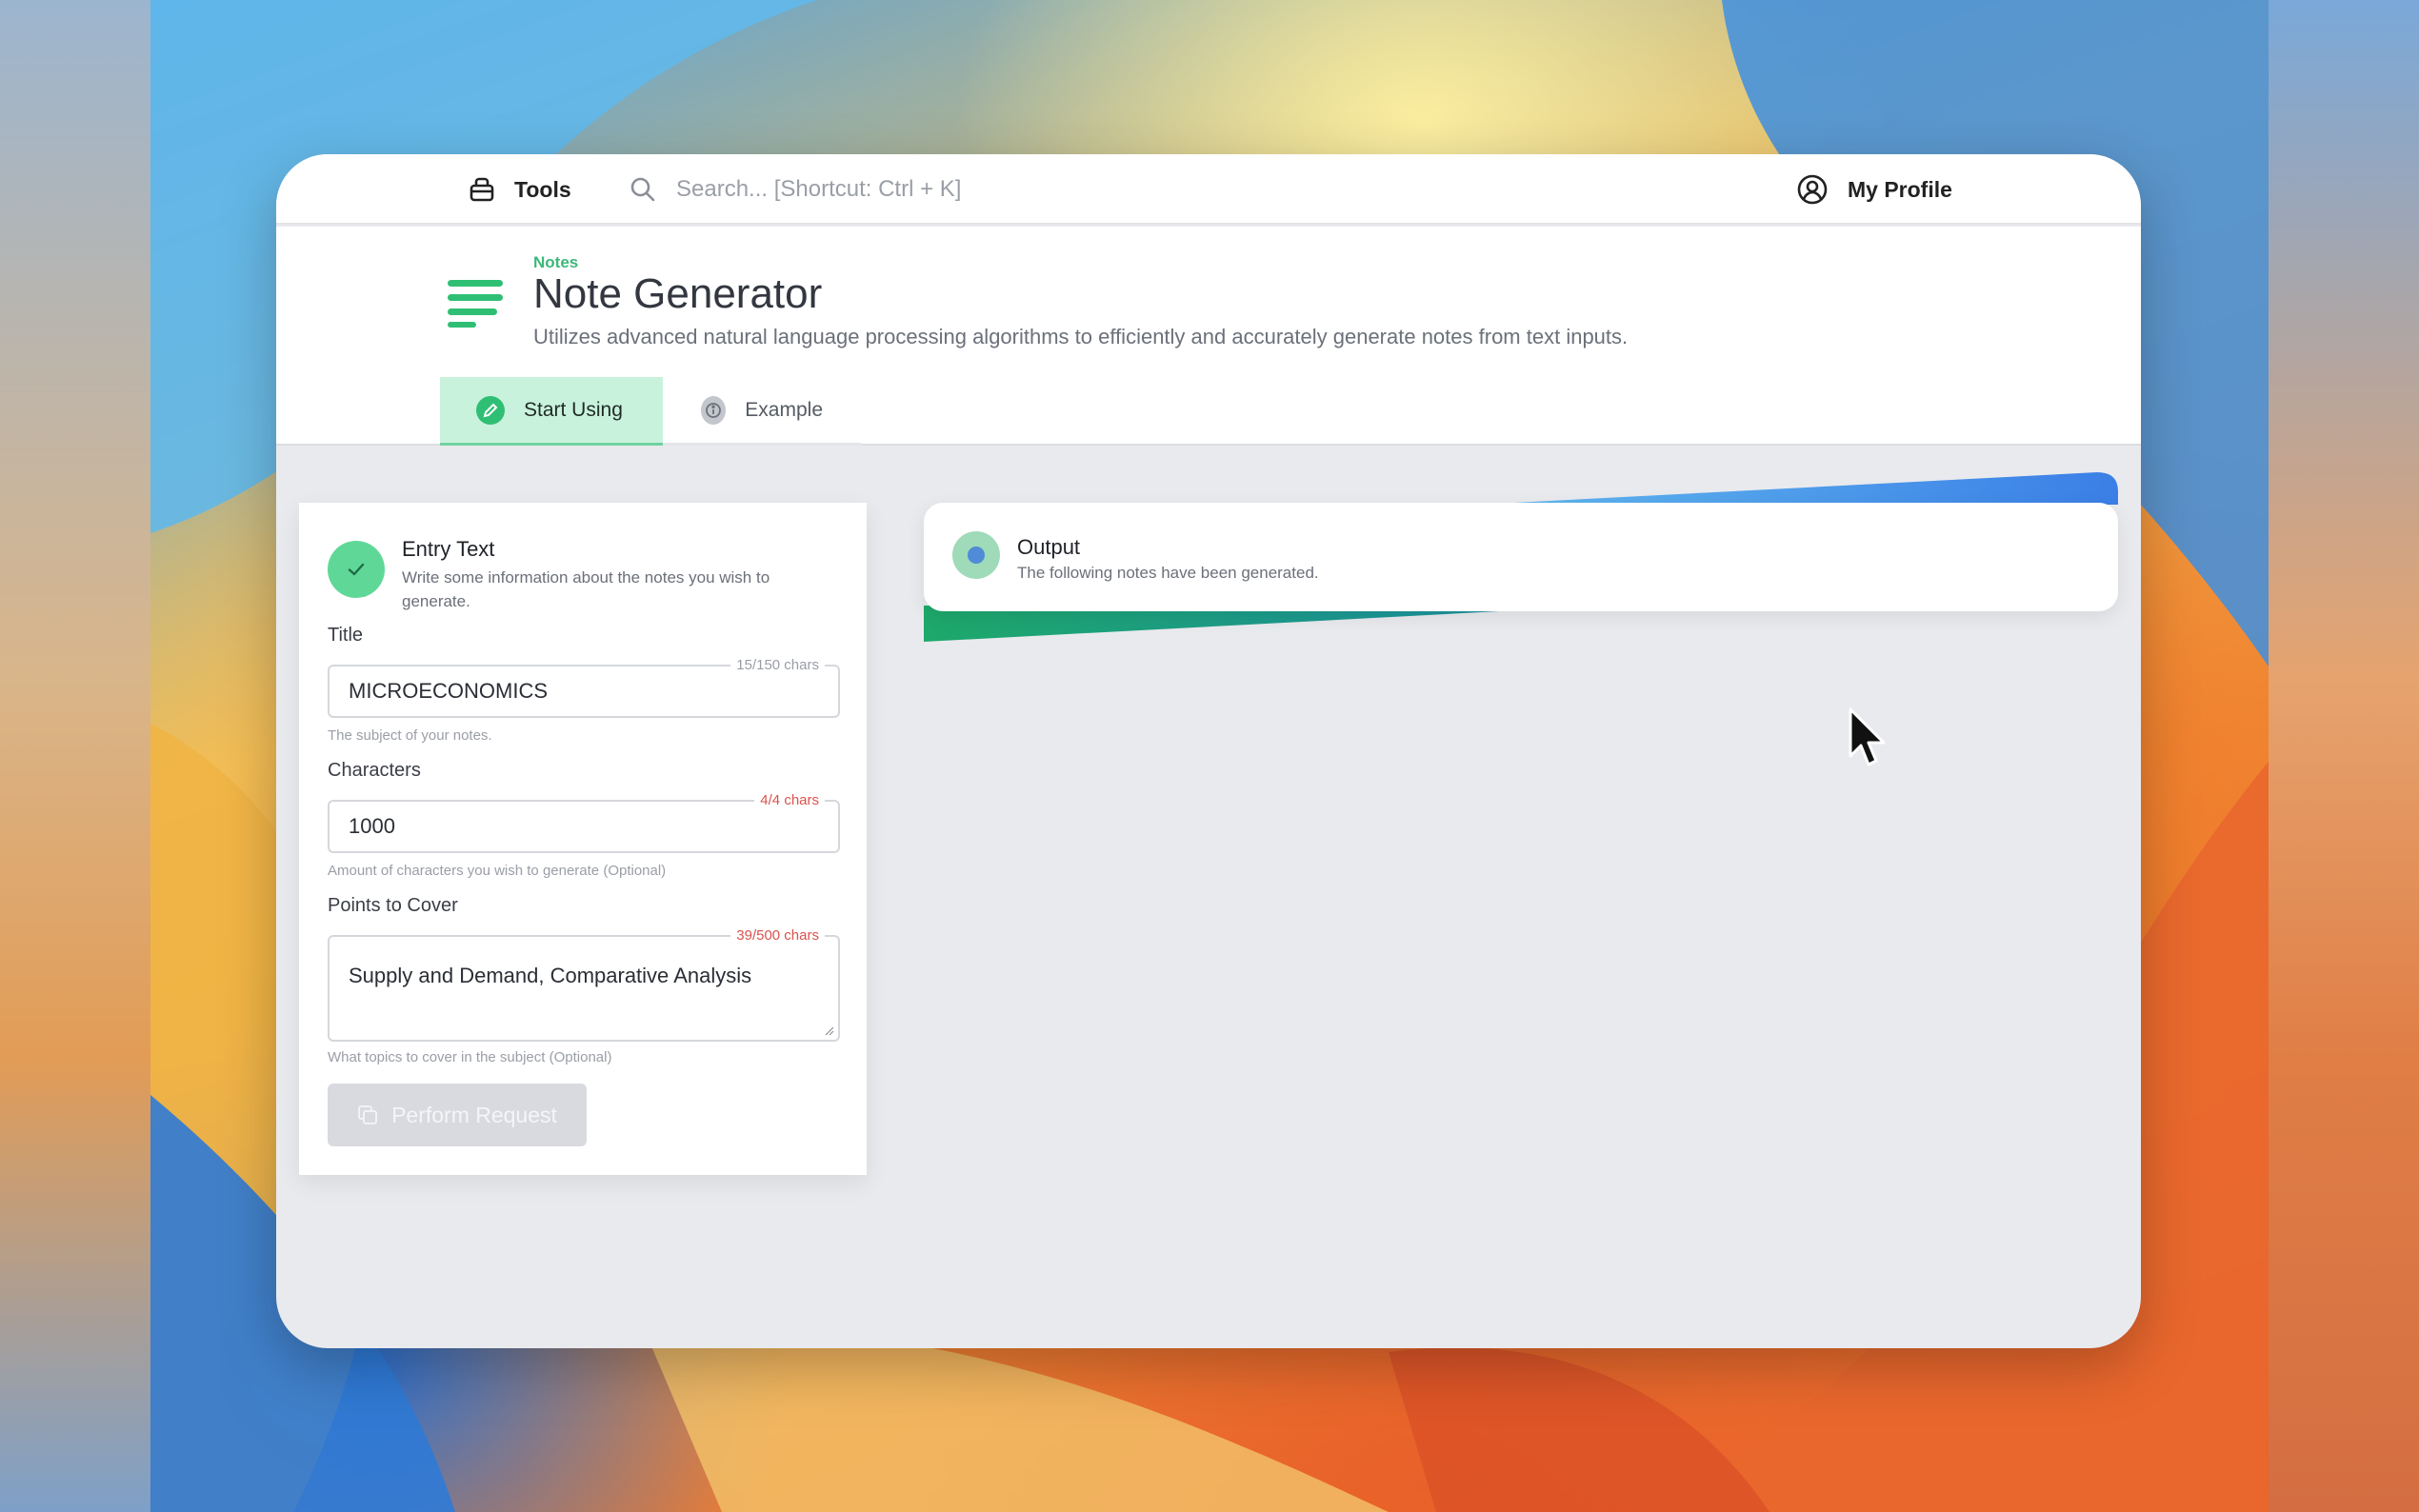 This screenshot has width=2419, height=1512. Describe the element at coordinates (1009, 189) in the screenshot. I see `search-input` at that location.